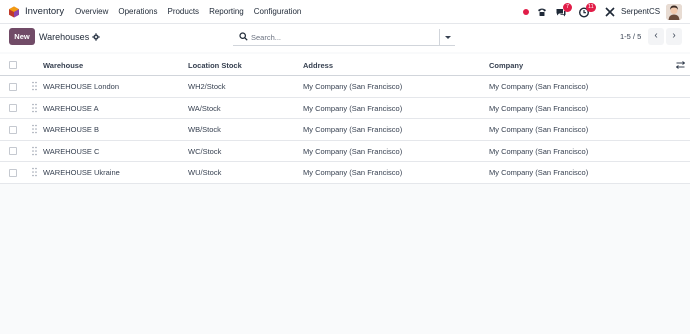 This screenshot has width=690, height=334. I want to click on cell-location-stock: WC/Stock, so click(205, 151).